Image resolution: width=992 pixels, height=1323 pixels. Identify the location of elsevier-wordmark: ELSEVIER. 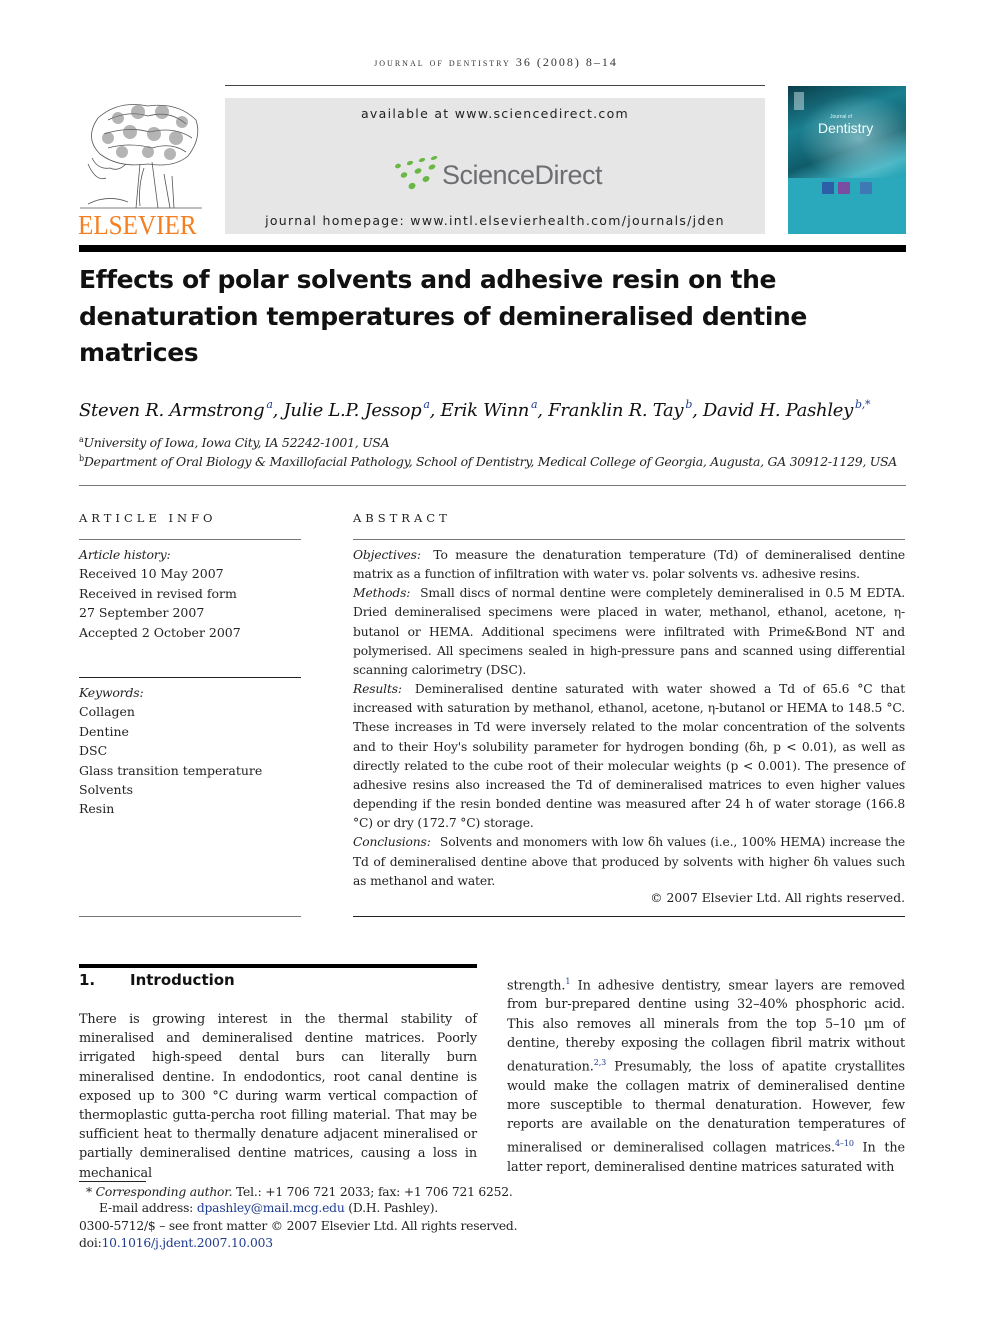
(137, 225).